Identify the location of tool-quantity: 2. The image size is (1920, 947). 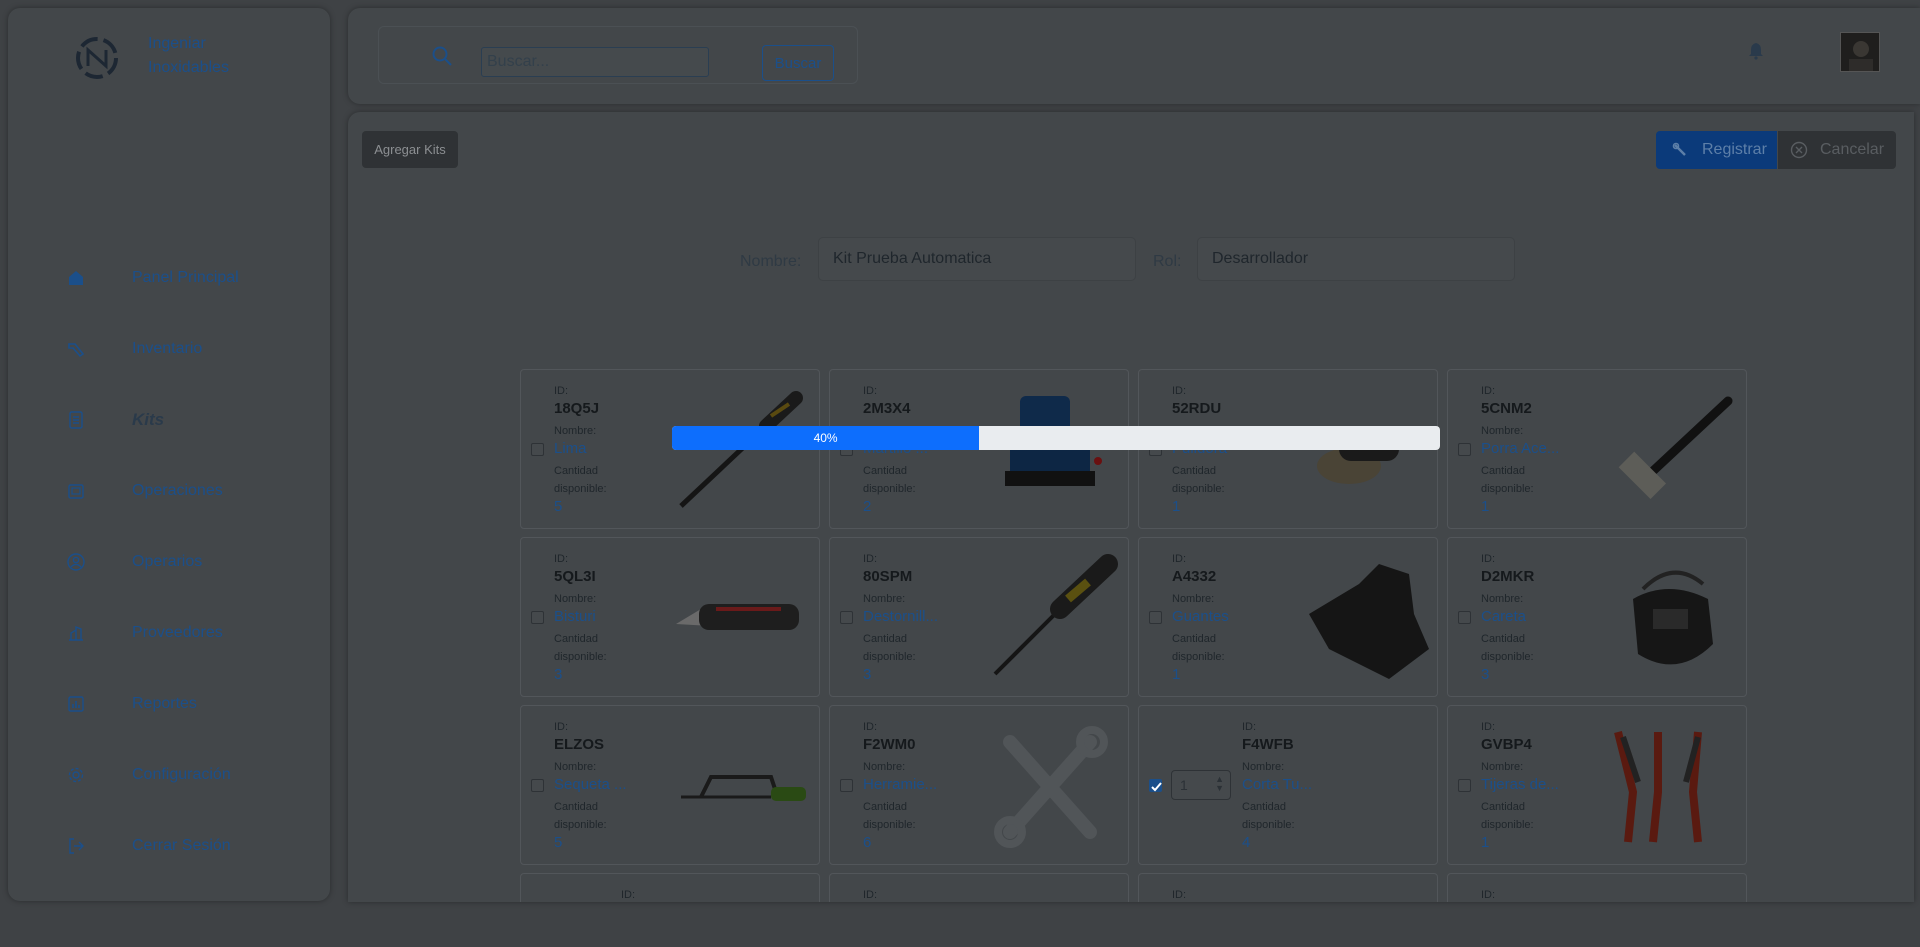
(867, 506).